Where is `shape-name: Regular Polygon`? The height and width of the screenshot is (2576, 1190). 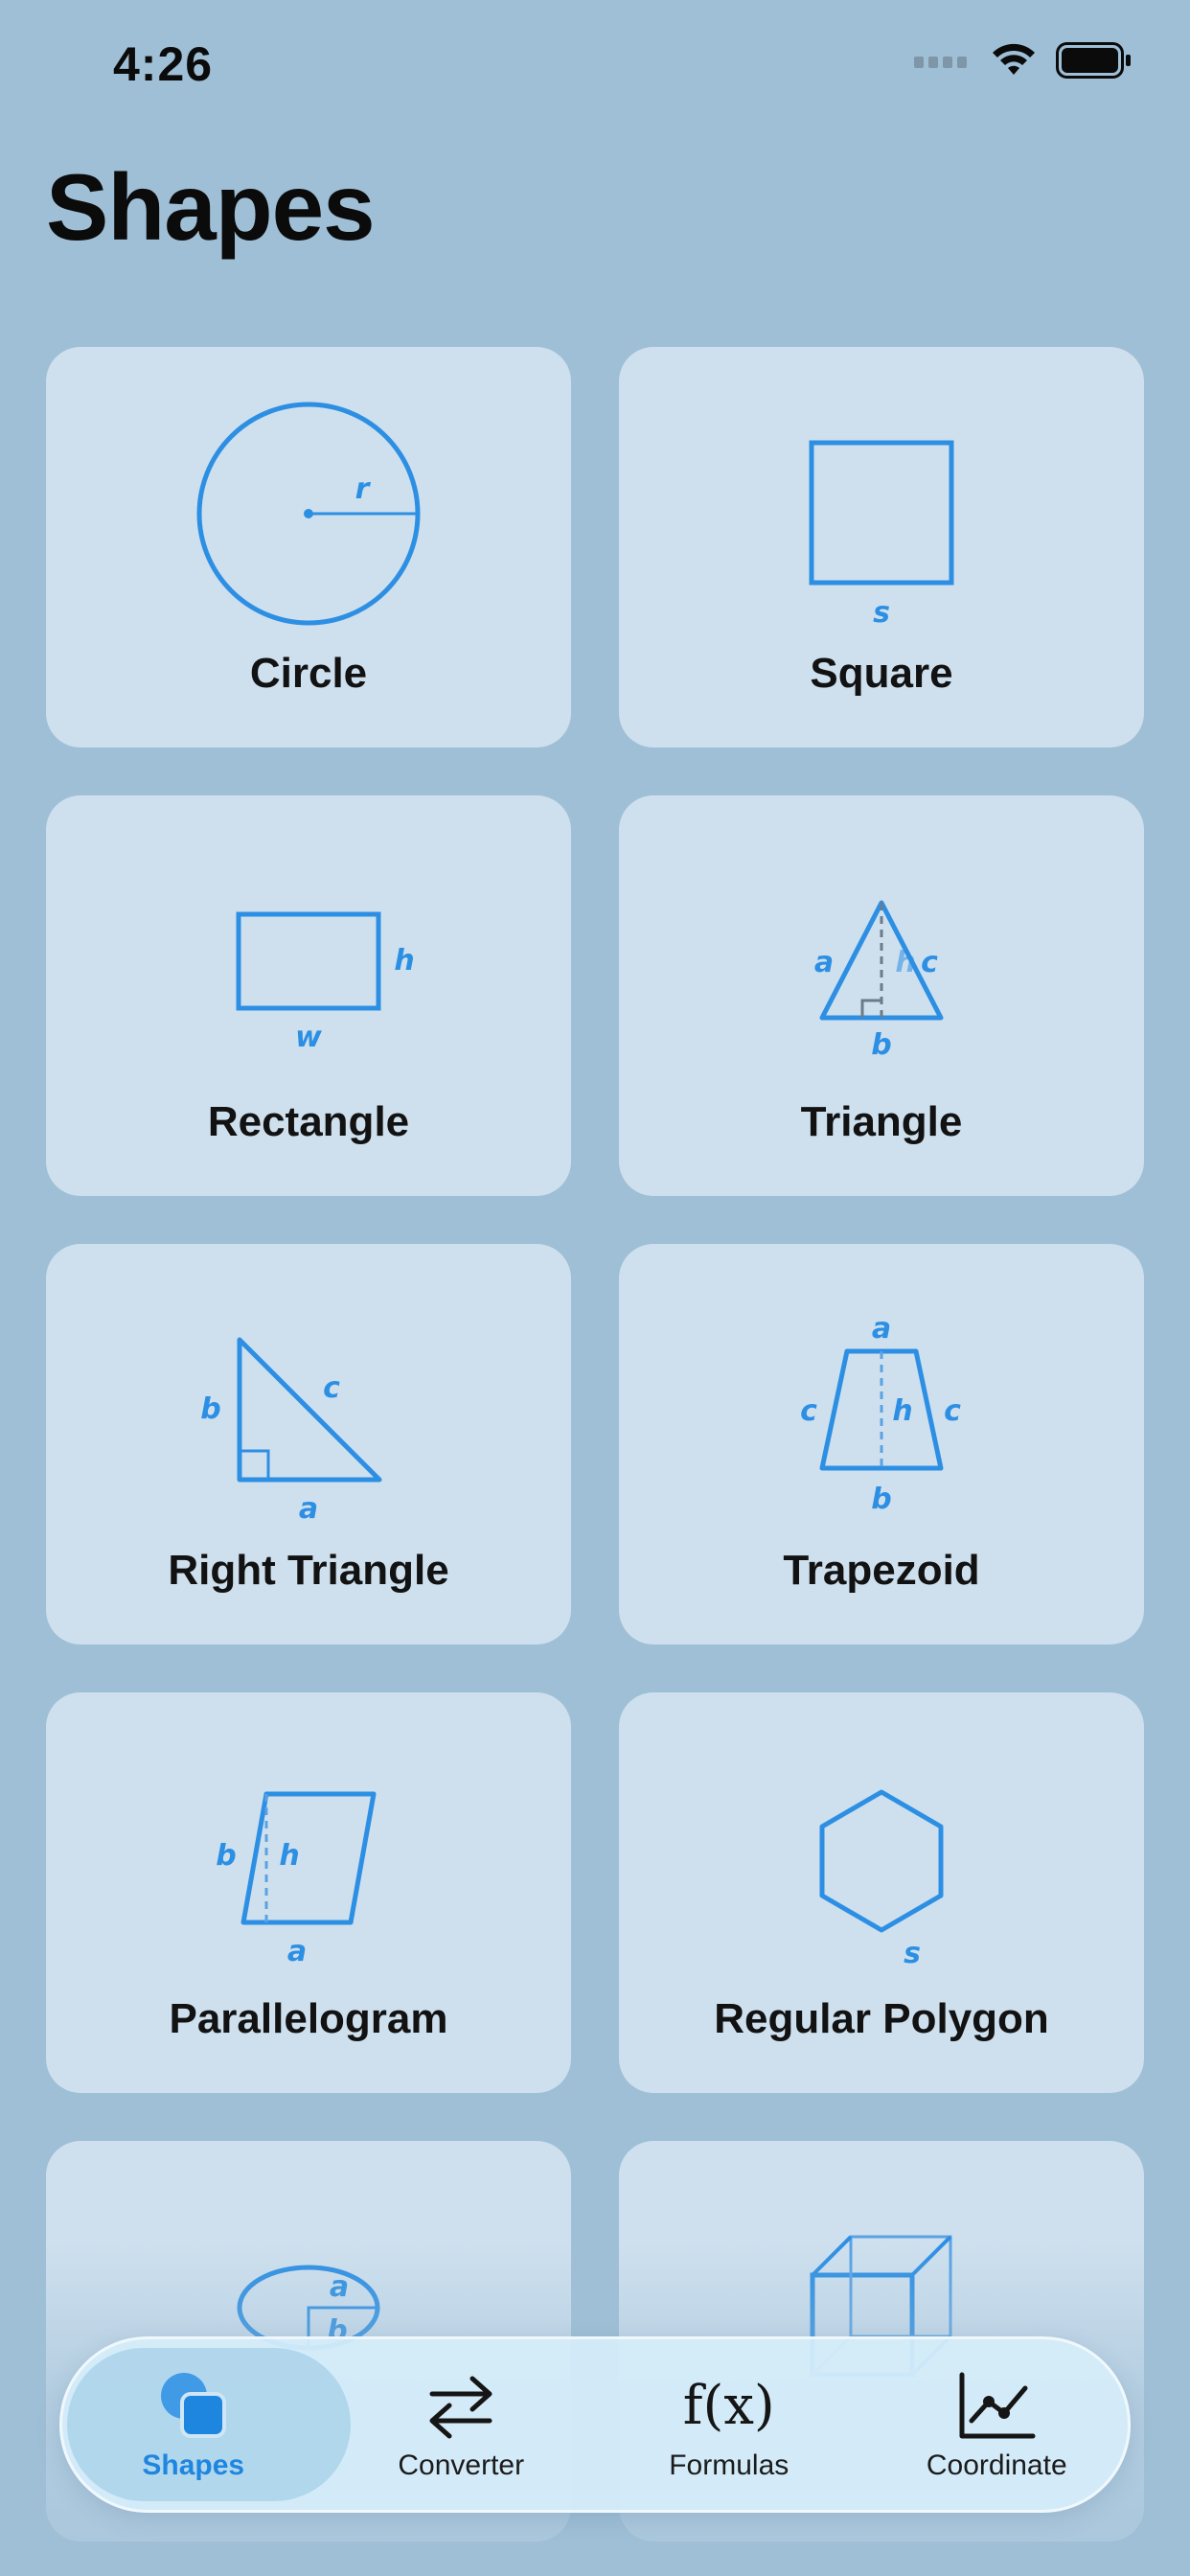
shape-name: Regular Polygon is located at coordinates (882, 2019).